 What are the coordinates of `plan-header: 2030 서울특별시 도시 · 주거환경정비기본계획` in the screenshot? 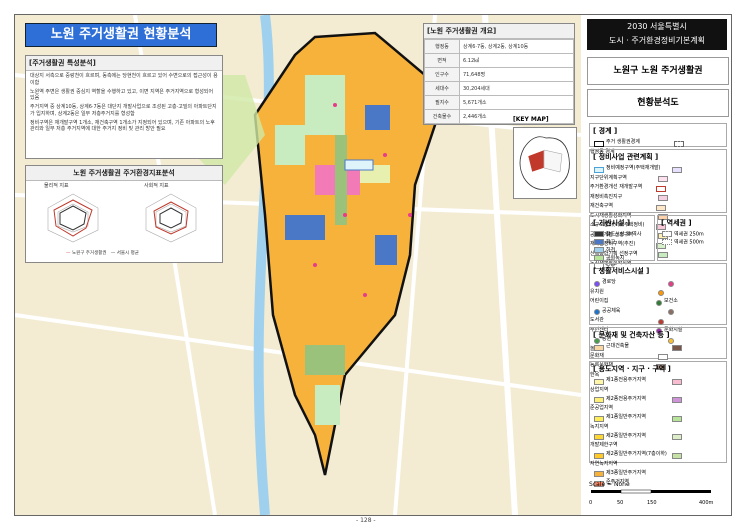 It's located at (657, 34).